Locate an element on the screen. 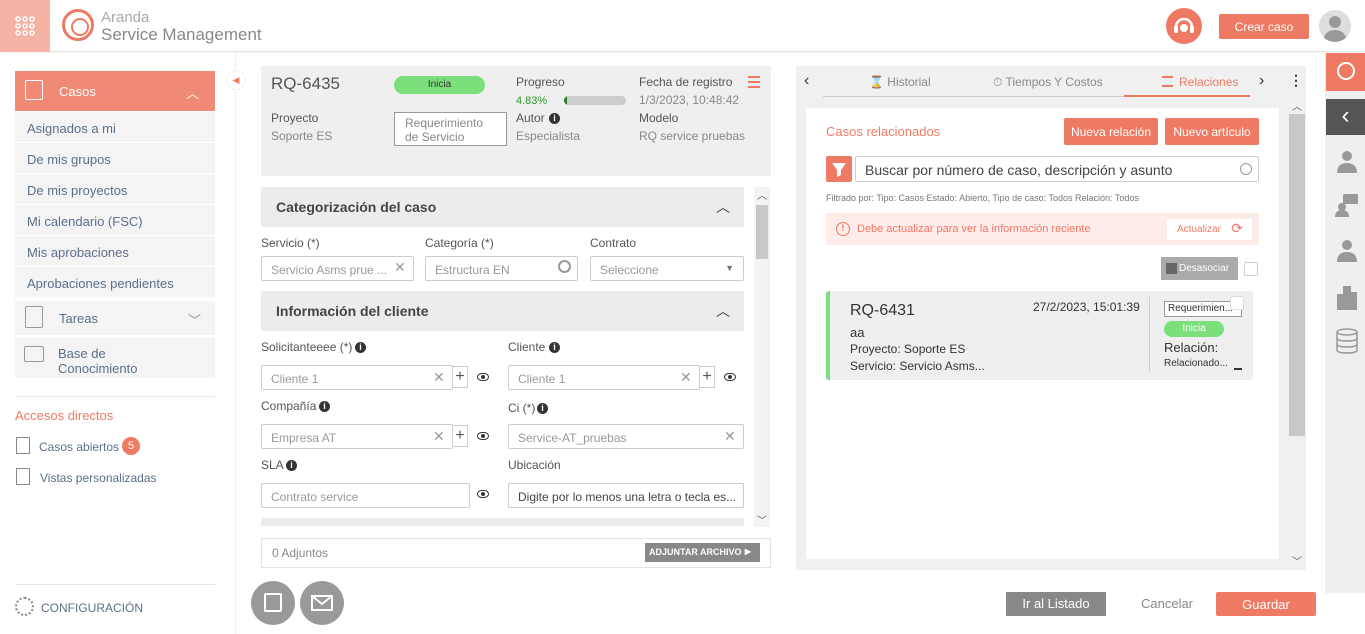 Image resolution: width=1365 pixels, height=634 pixels. sidebar-item-calendar: Mi calendario (FSC) is located at coordinates (115, 220).